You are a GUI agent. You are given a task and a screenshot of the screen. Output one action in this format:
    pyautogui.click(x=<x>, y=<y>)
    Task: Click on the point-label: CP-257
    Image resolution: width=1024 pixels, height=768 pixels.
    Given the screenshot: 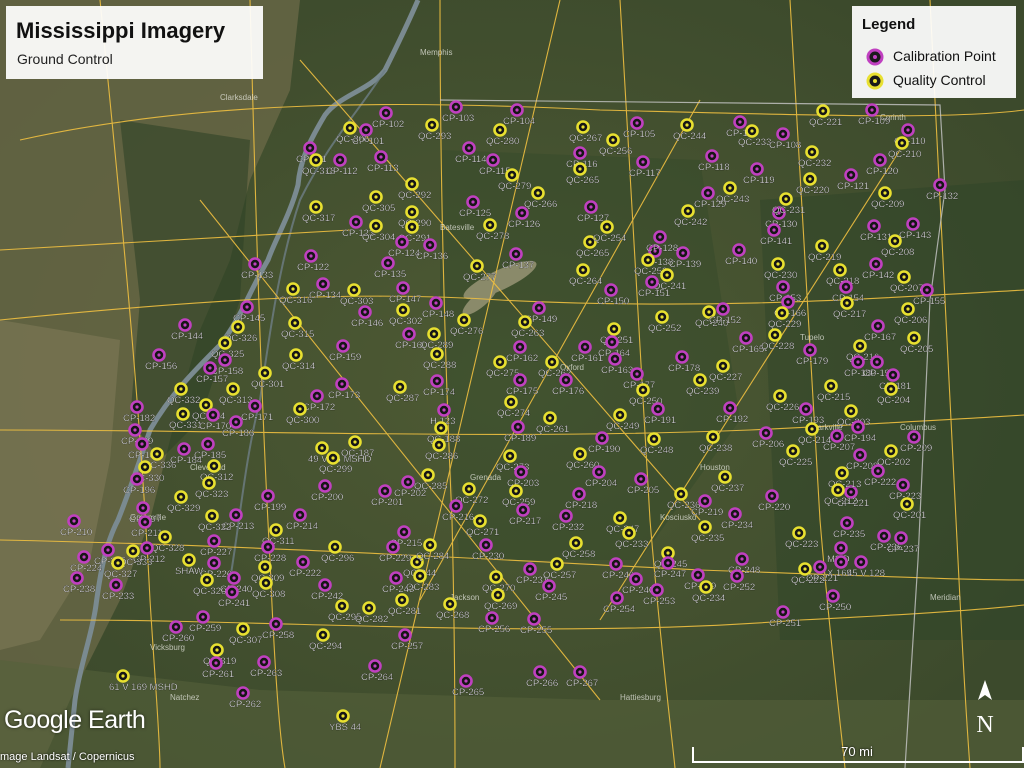 What is the action you would take?
    pyautogui.click(x=407, y=646)
    